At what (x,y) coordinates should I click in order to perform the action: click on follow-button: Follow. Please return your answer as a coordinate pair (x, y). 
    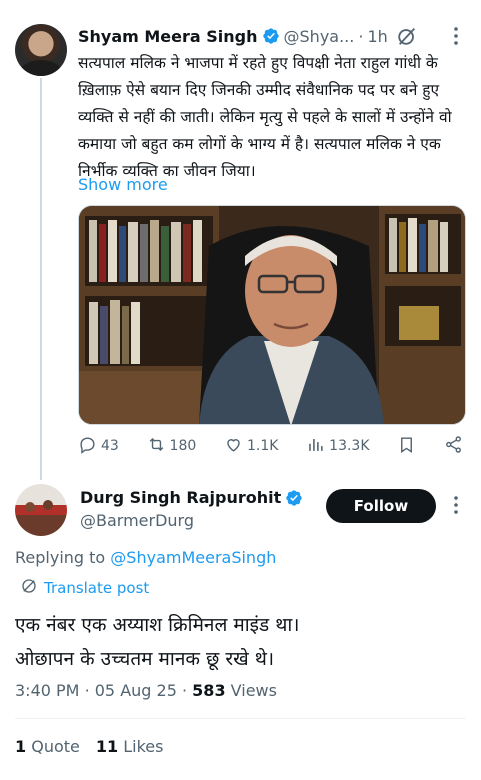
    Looking at the image, I should click on (381, 506).